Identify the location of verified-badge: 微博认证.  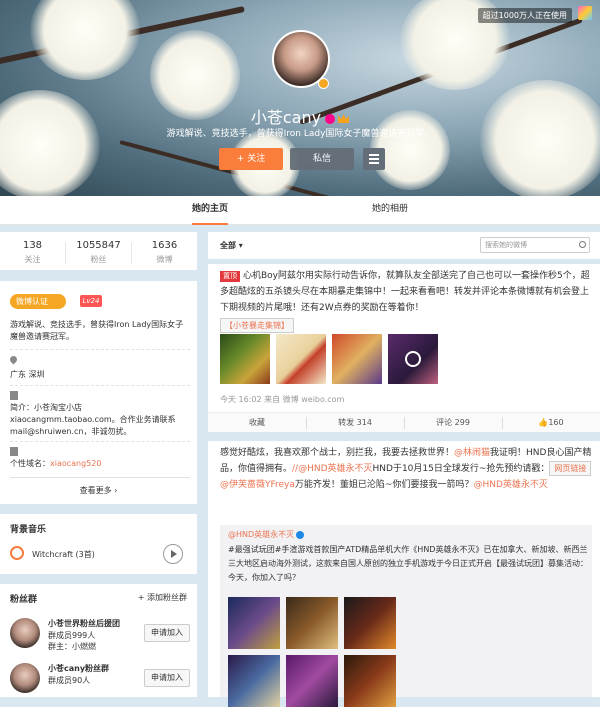
(38, 301).